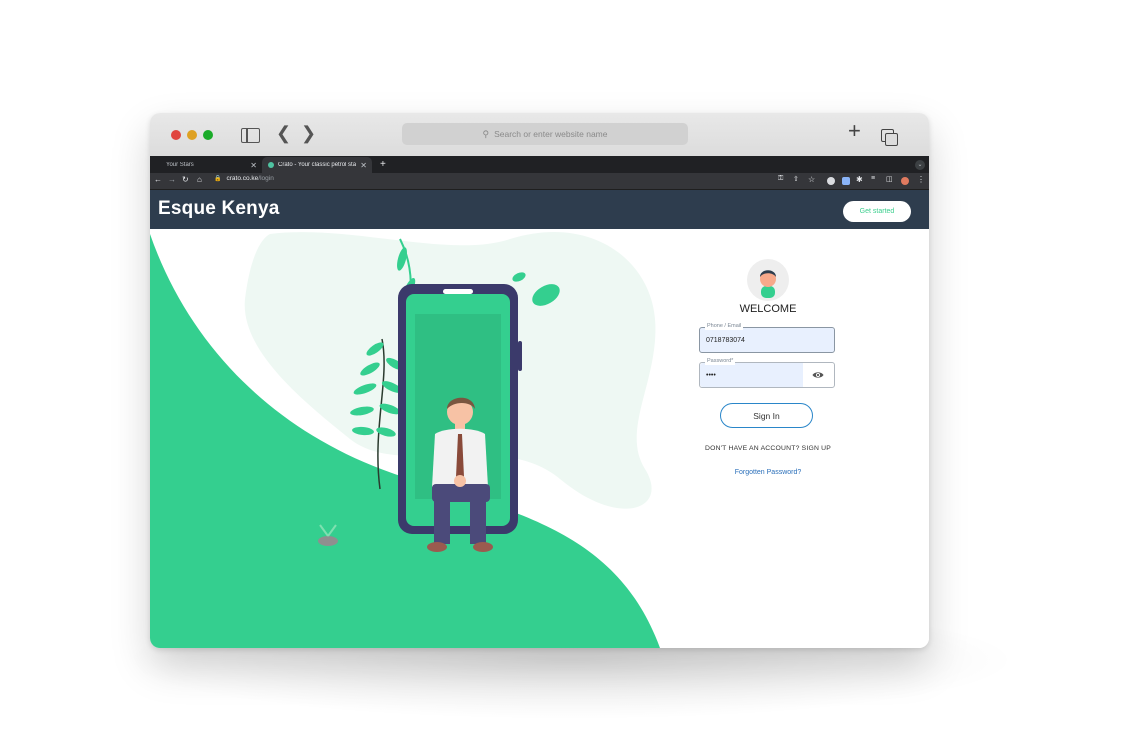 The image size is (1125, 750). I want to click on favicon-icon, so click(271, 165).